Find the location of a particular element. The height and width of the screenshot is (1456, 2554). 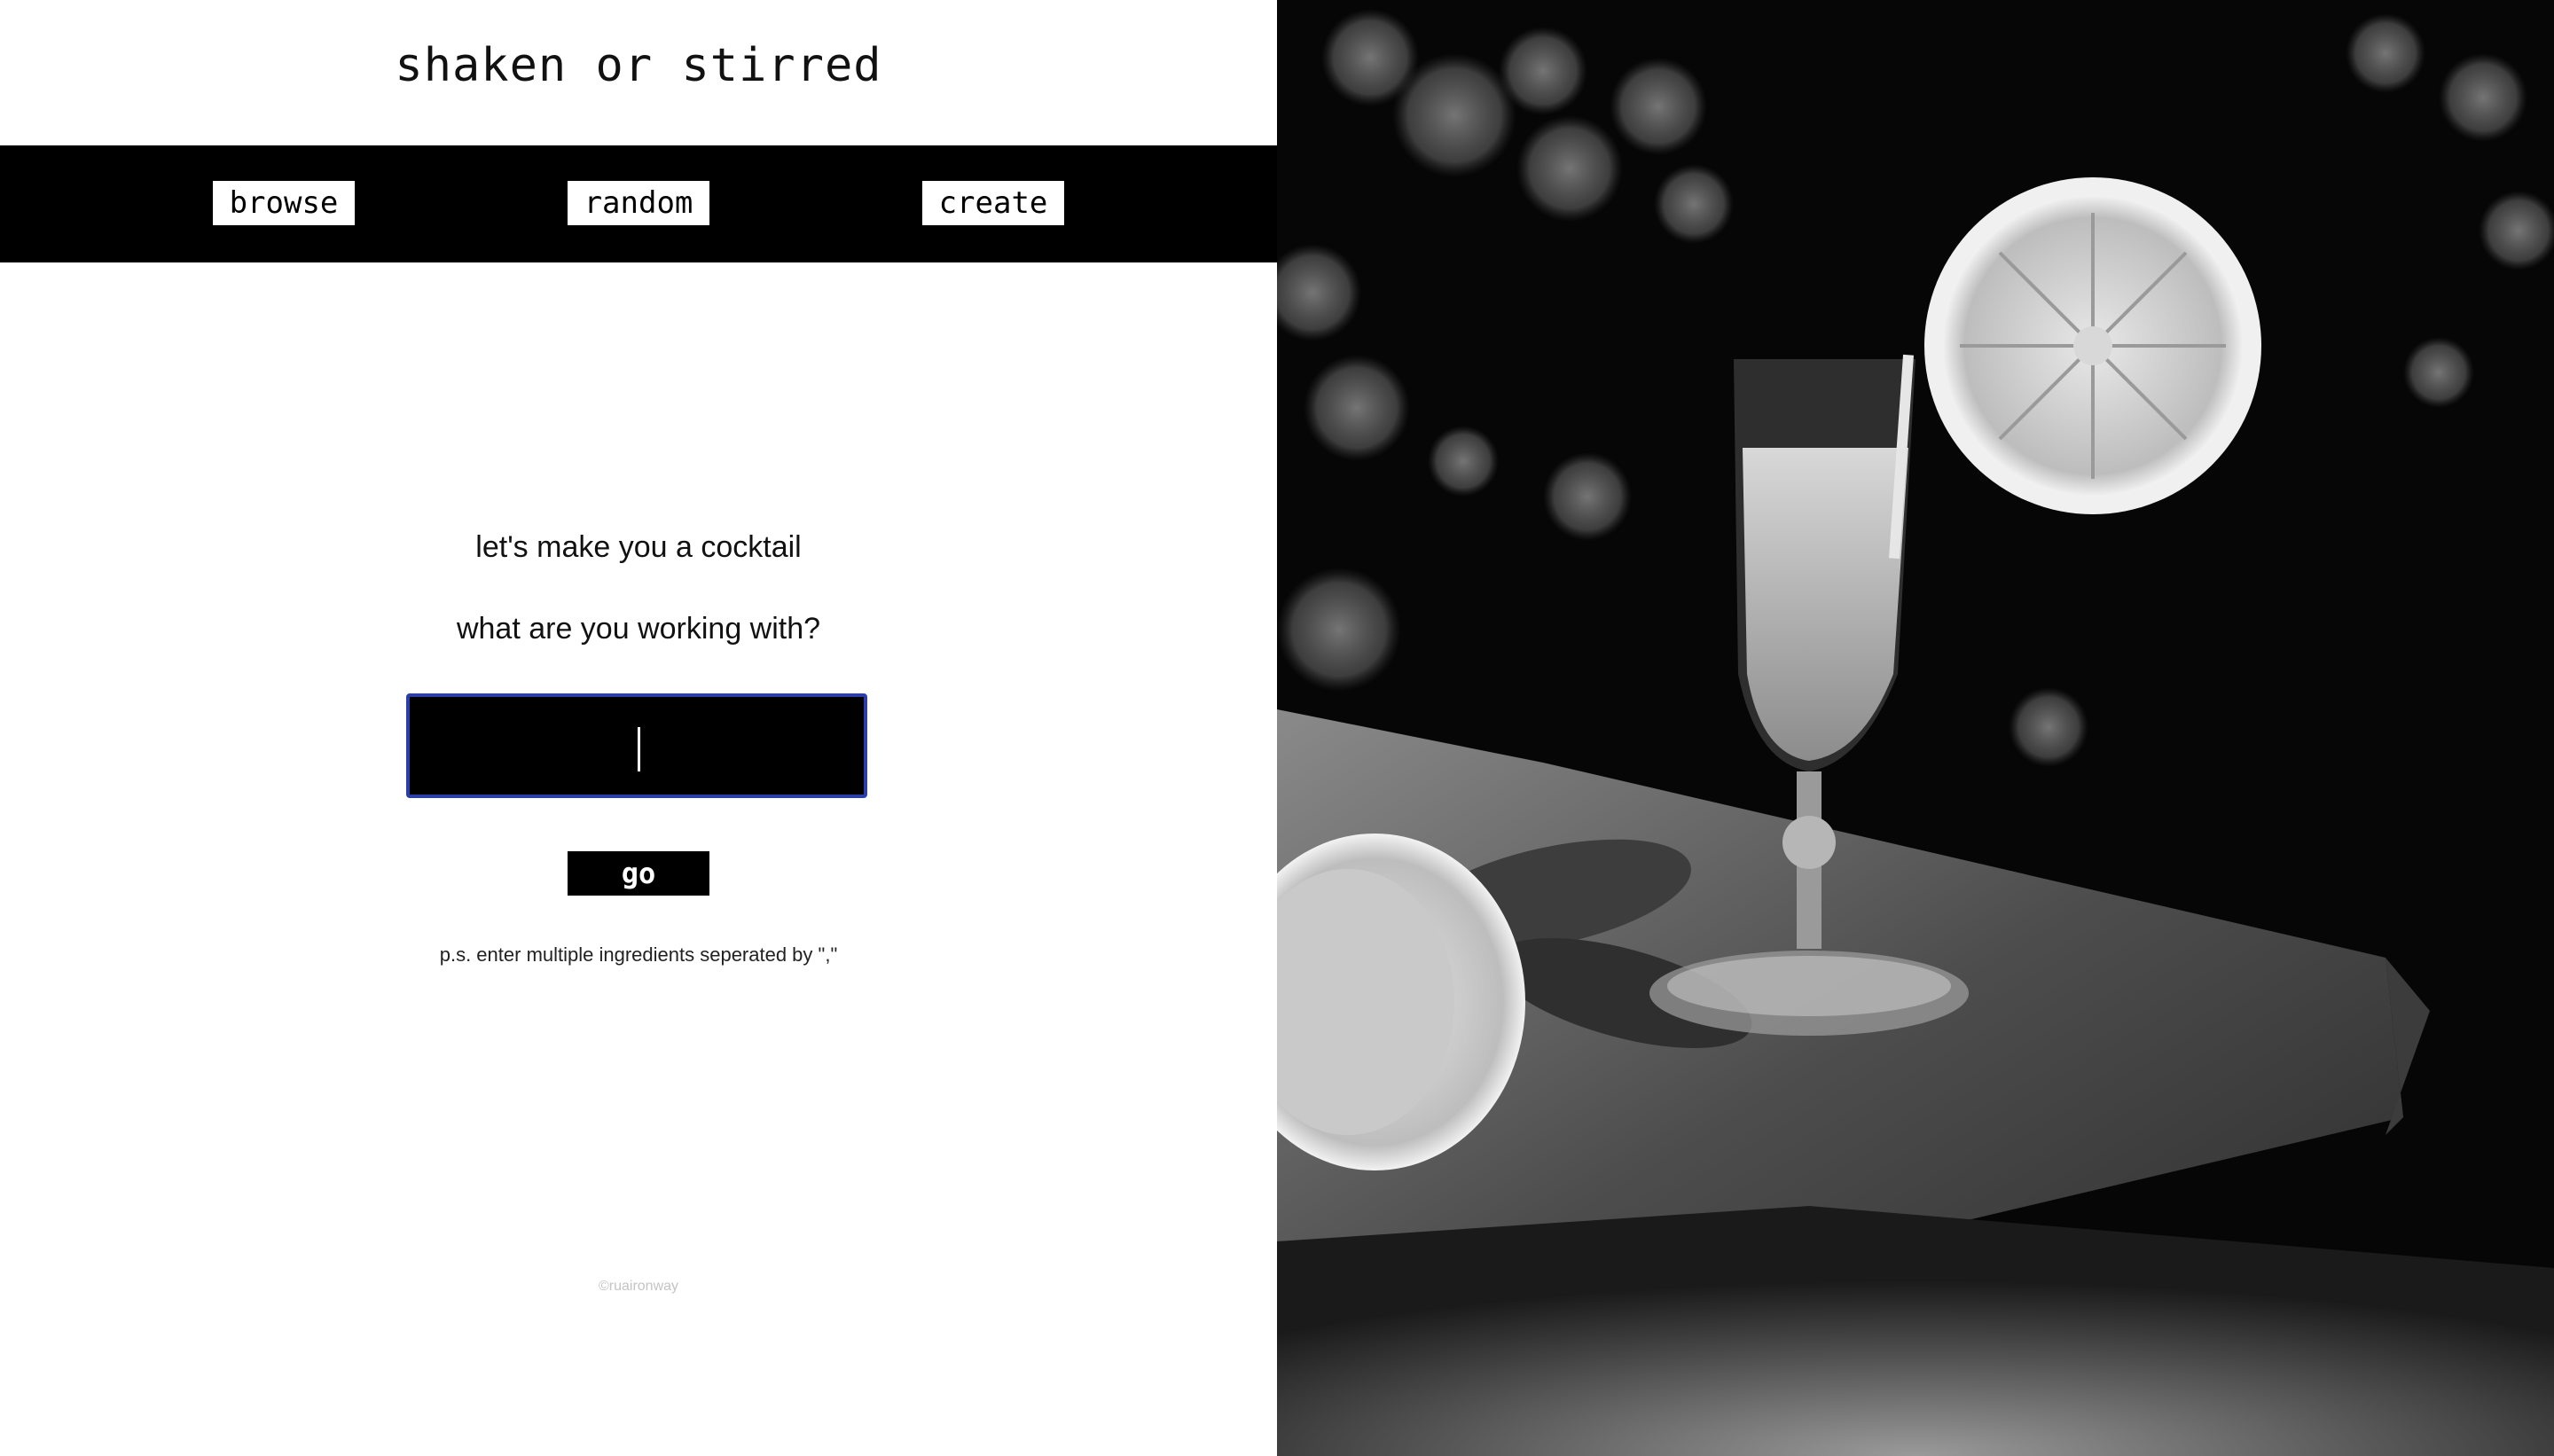

random-button: random is located at coordinates (638, 203).